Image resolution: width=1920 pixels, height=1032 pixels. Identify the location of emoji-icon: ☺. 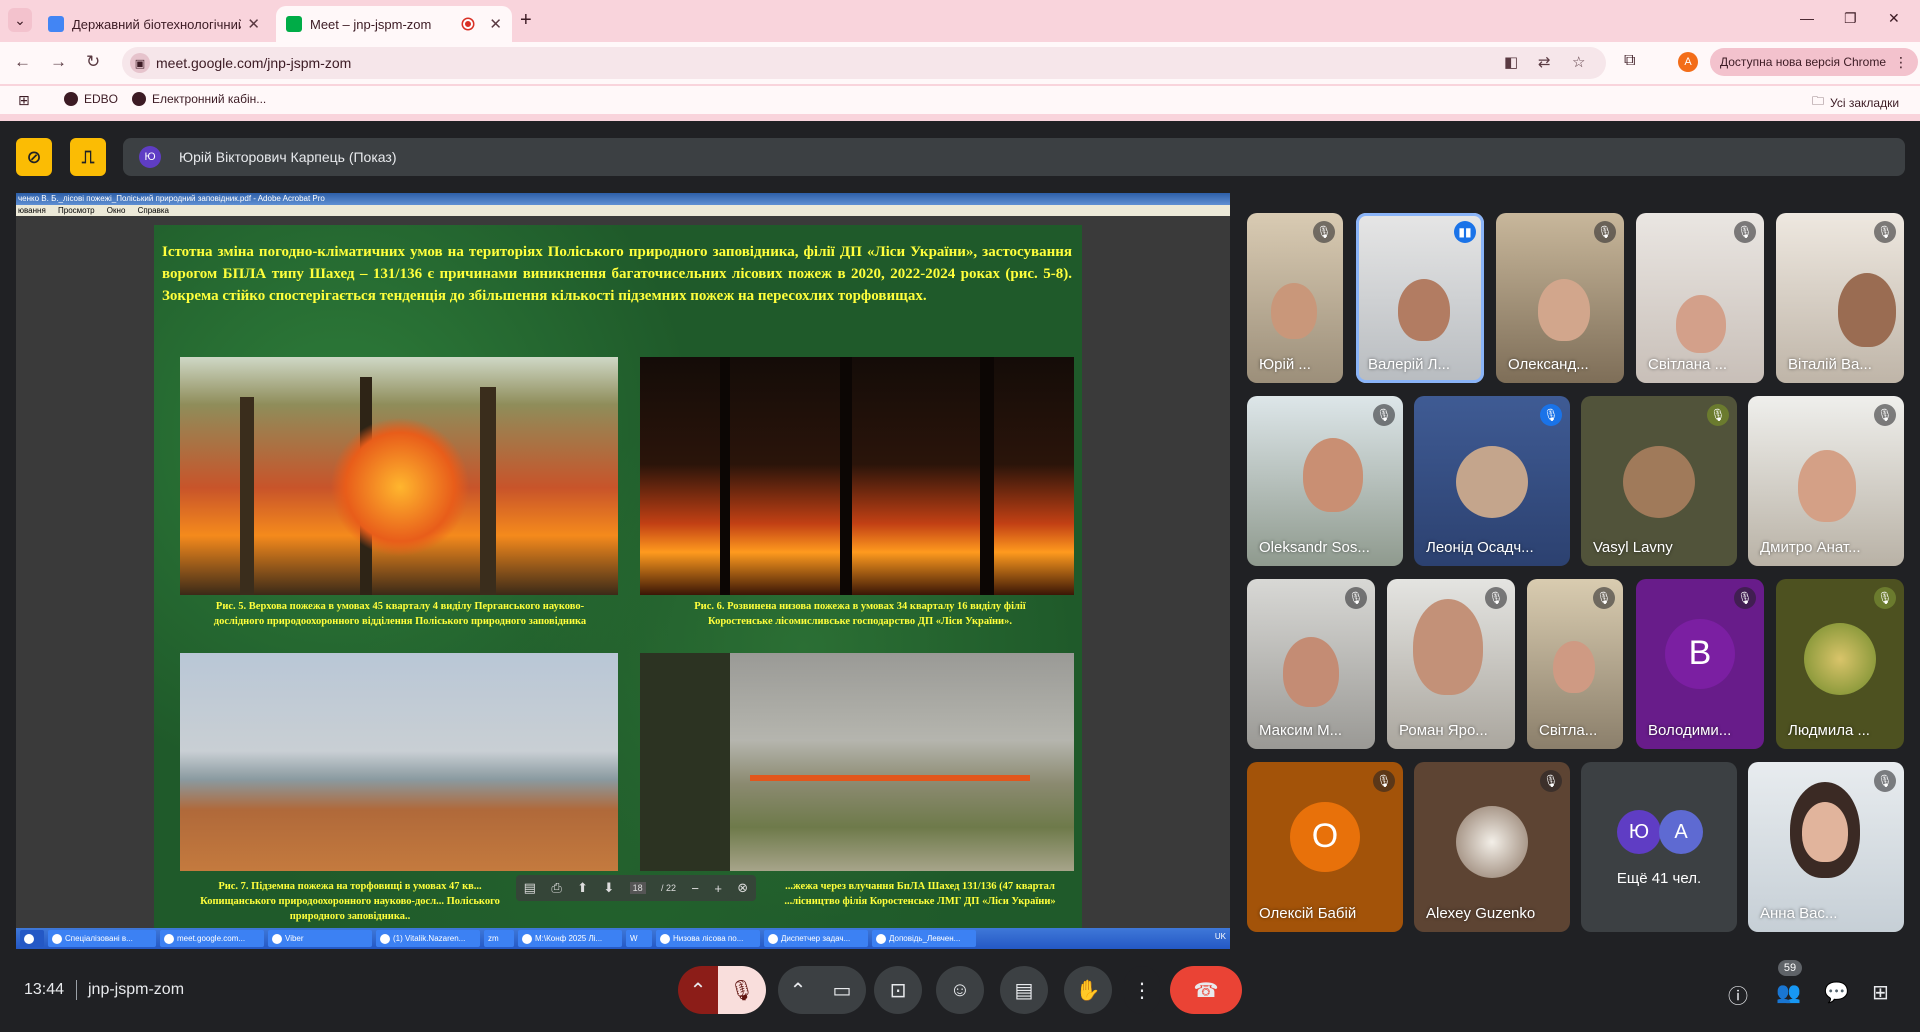
(960, 989).